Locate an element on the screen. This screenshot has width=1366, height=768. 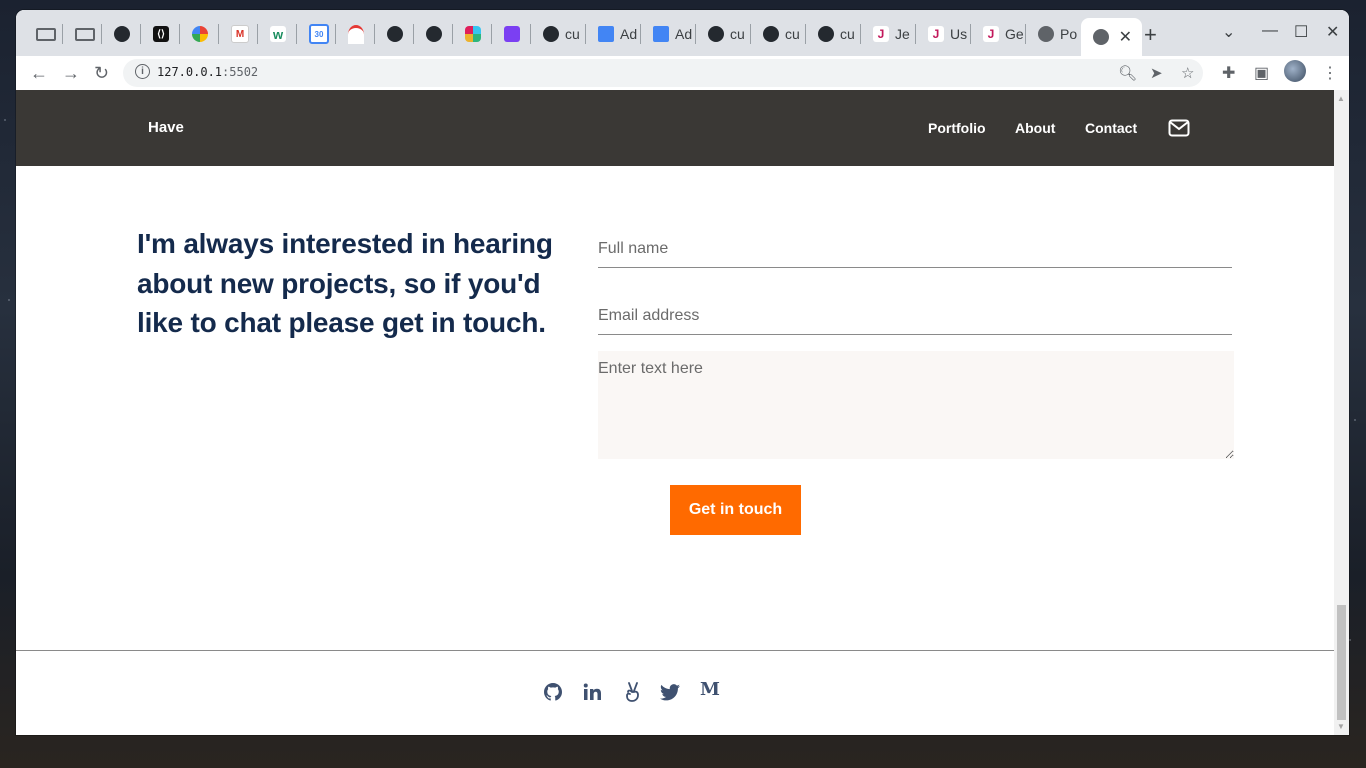
browser-tab: M is located at coordinates (238, 34).